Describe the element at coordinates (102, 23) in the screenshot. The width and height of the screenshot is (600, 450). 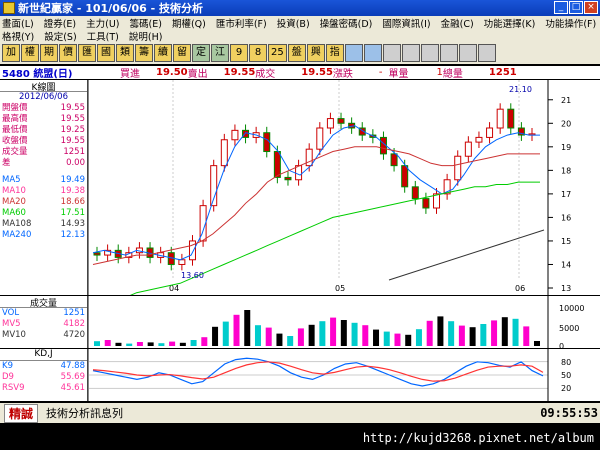
I see `menu-item-2: 主力(U)` at that location.